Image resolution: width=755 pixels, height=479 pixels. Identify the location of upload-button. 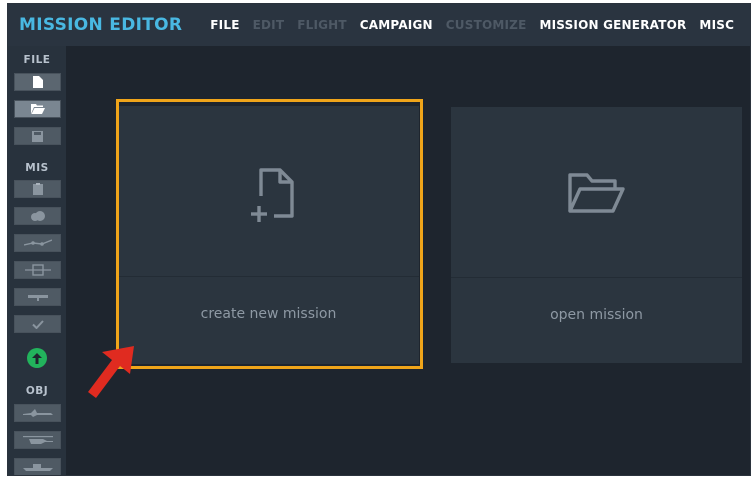
(37, 358).